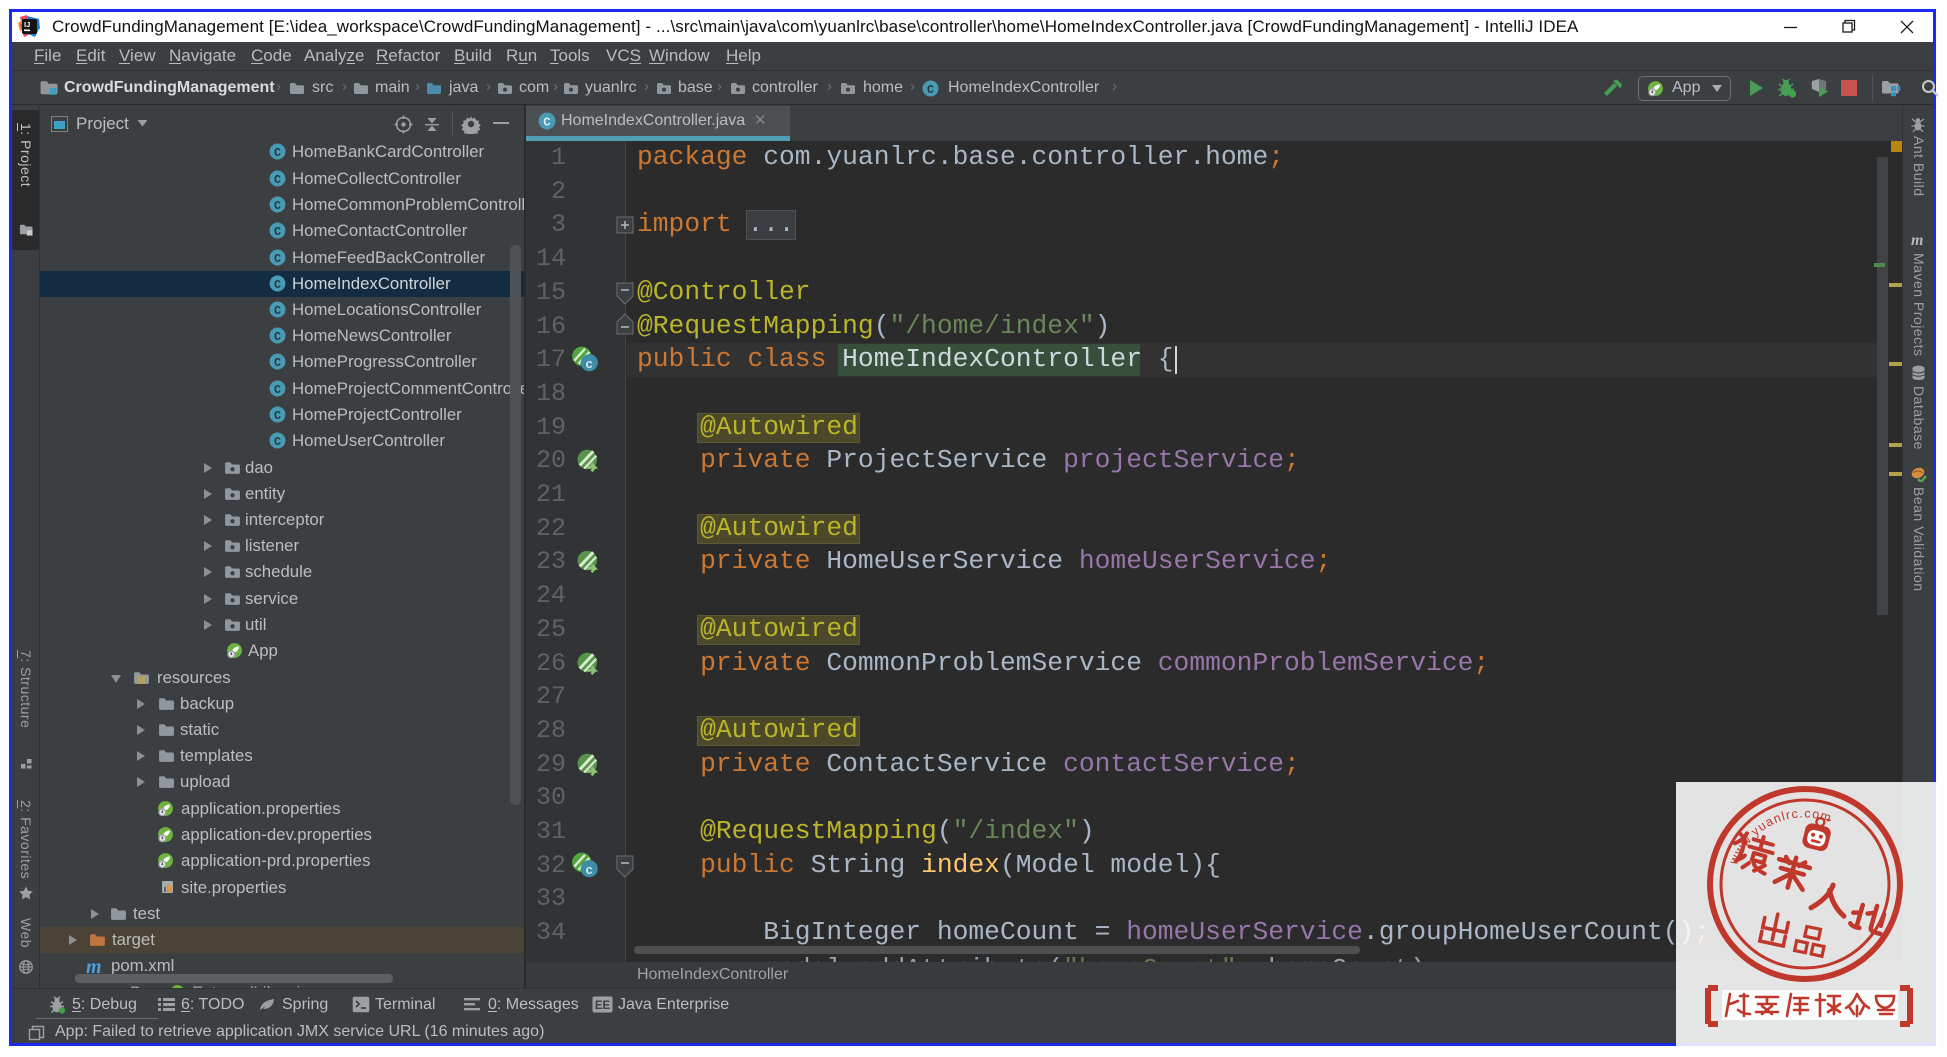 The image size is (1947, 1057). What do you see at coordinates (27, 24) in the screenshot?
I see `svg-text: IJ` at bounding box center [27, 24].